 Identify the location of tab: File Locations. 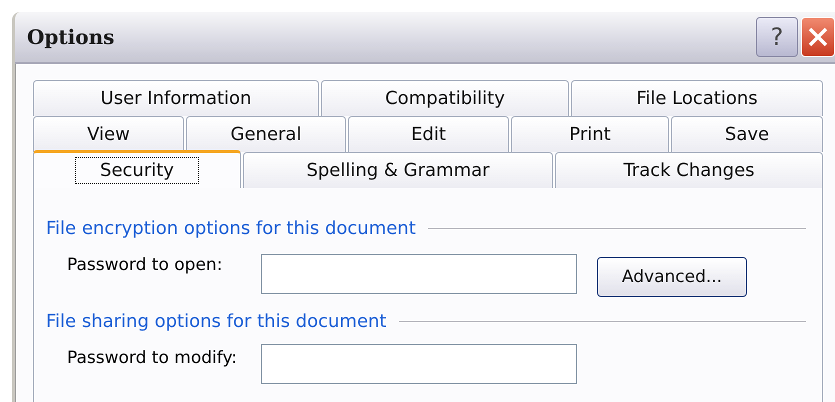
(697, 98).